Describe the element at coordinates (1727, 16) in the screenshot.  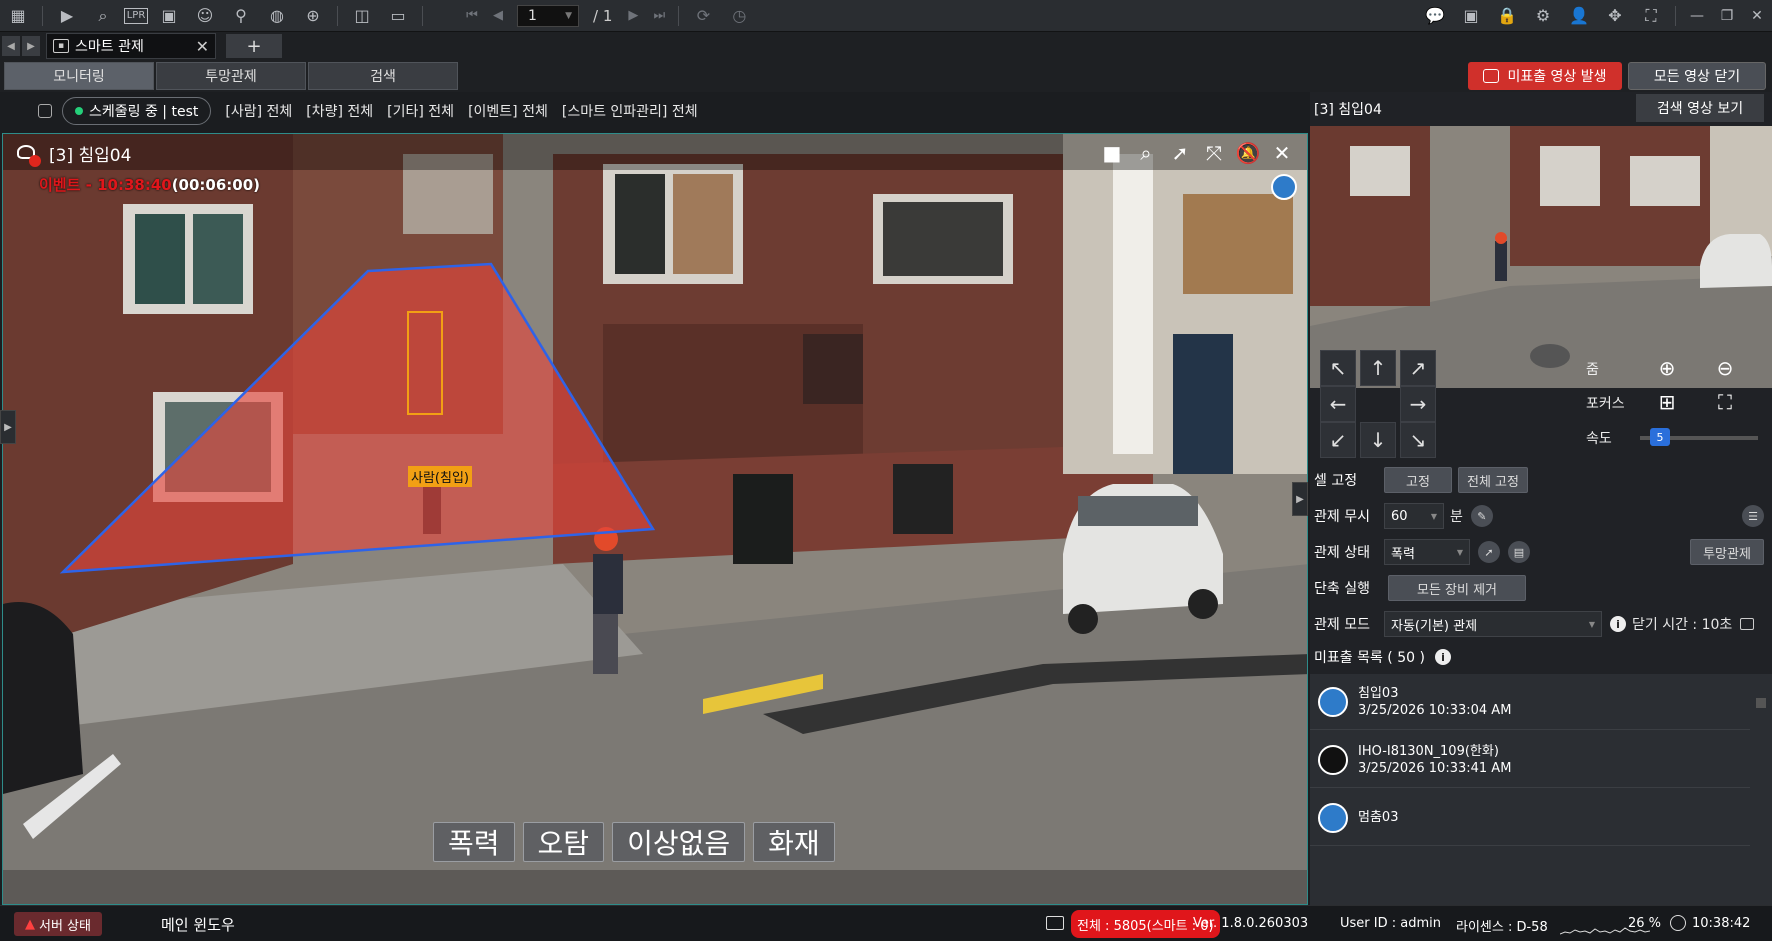
I see `restore-icon: ❐` at that location.